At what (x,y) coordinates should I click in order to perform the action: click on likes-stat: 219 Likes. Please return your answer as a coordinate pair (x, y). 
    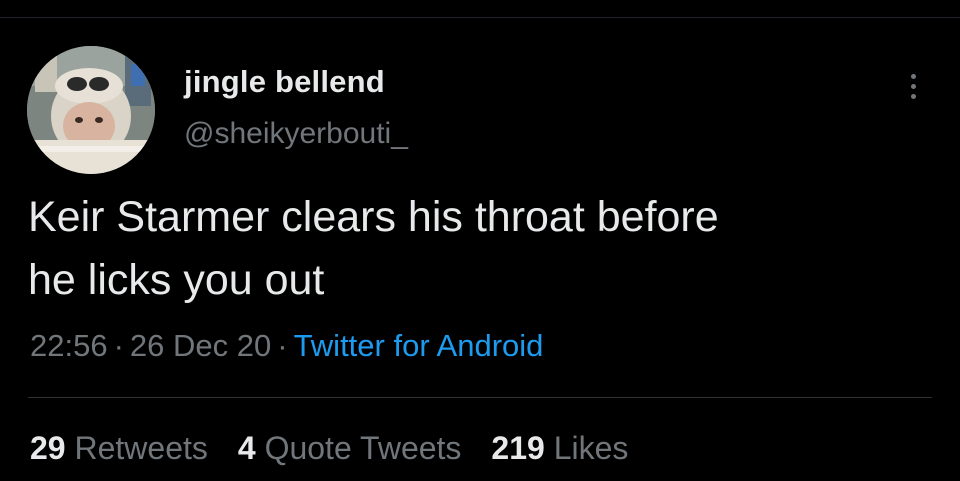
    Looking at the image, I should click on (559, 448).